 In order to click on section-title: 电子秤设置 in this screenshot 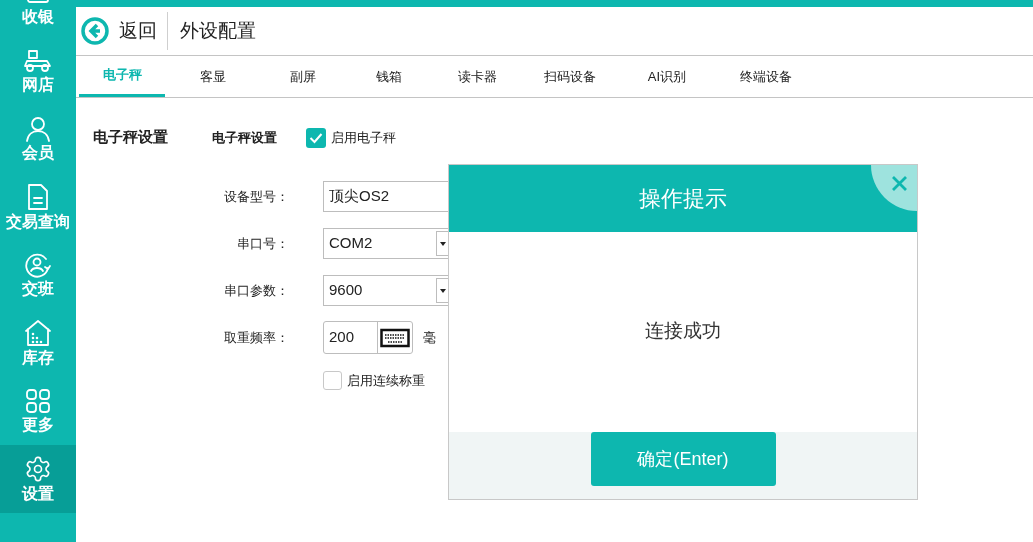, I will do `click(131, 137)`.